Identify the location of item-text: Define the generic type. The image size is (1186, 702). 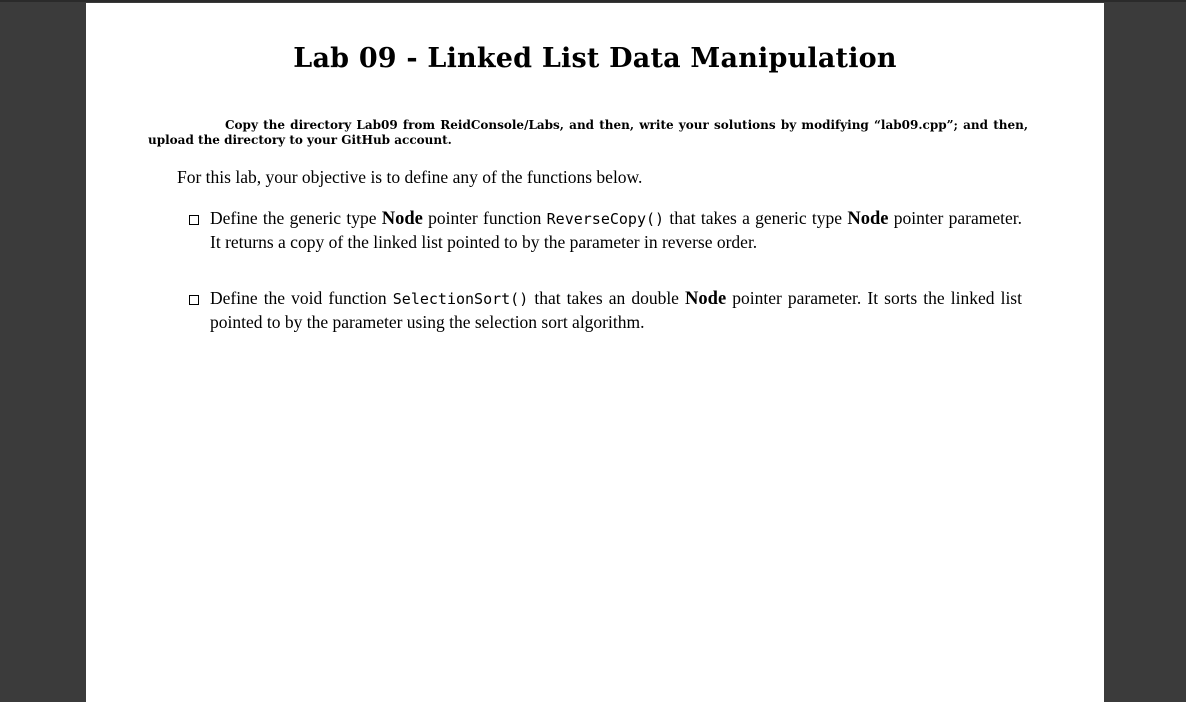
(296, 218).